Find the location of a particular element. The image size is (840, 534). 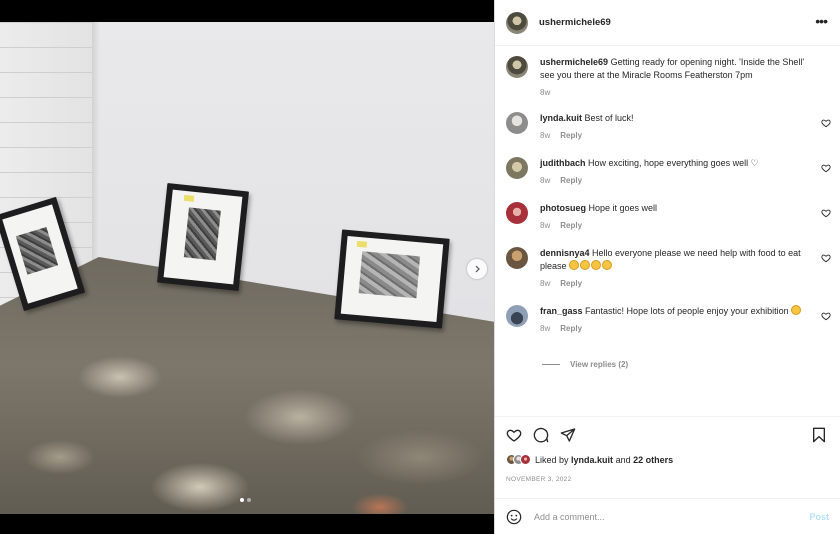

emoji-group is located at coordinates (591, 265).